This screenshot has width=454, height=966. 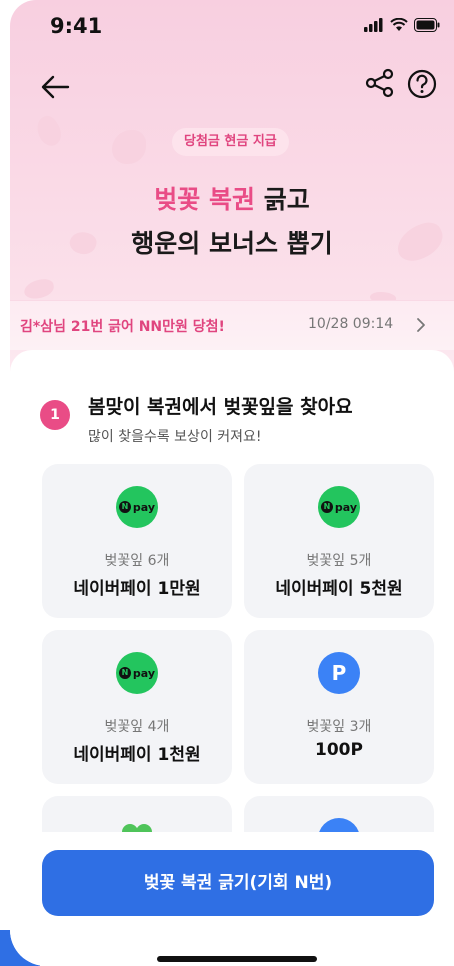 What do you see at coordinates (137, 561) in the screenshot?
I see `reward-condition: 벚꽃잎 6개` at bounding box center [137, 561].